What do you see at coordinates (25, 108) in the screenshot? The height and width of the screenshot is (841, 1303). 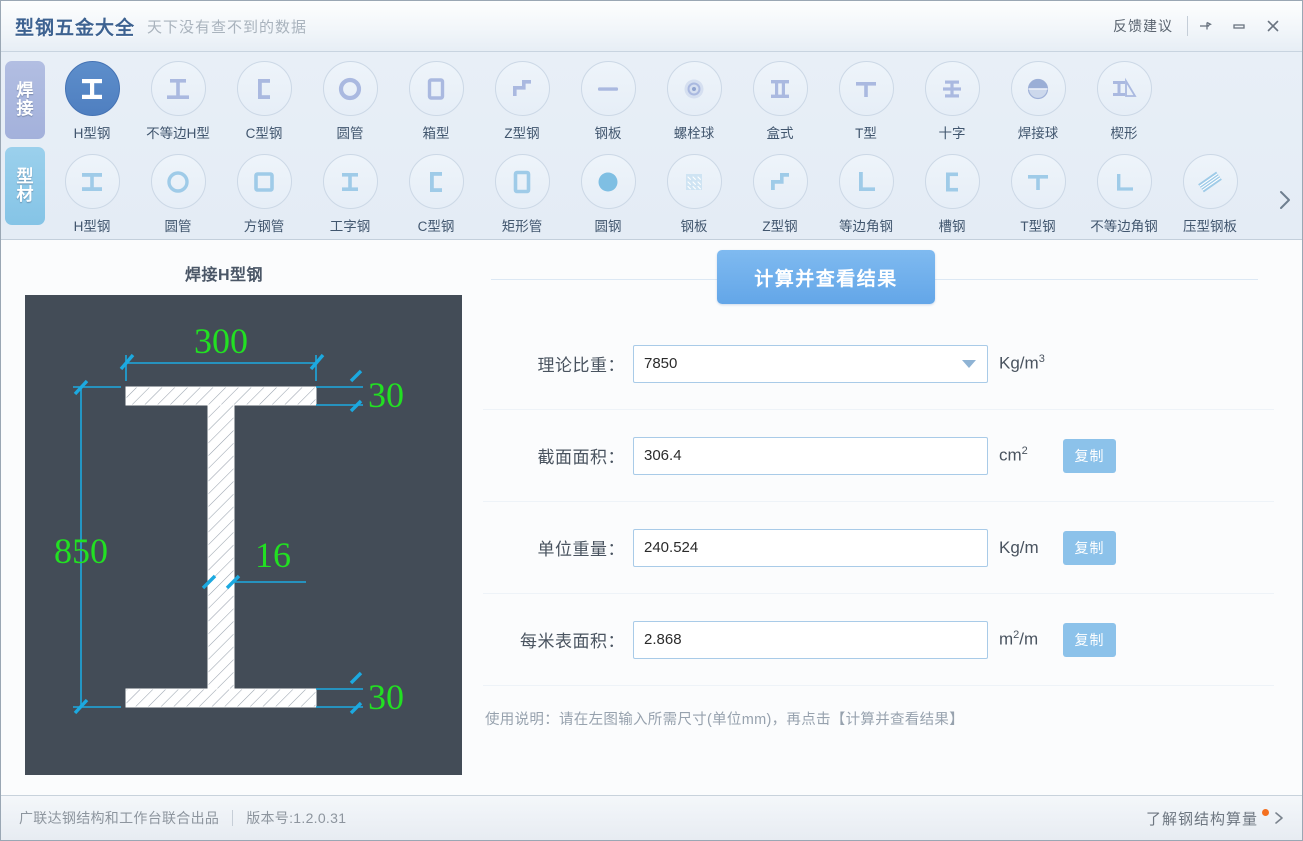 I see `side-tab-welding-char2: 接` at bounding box center [25, 108].